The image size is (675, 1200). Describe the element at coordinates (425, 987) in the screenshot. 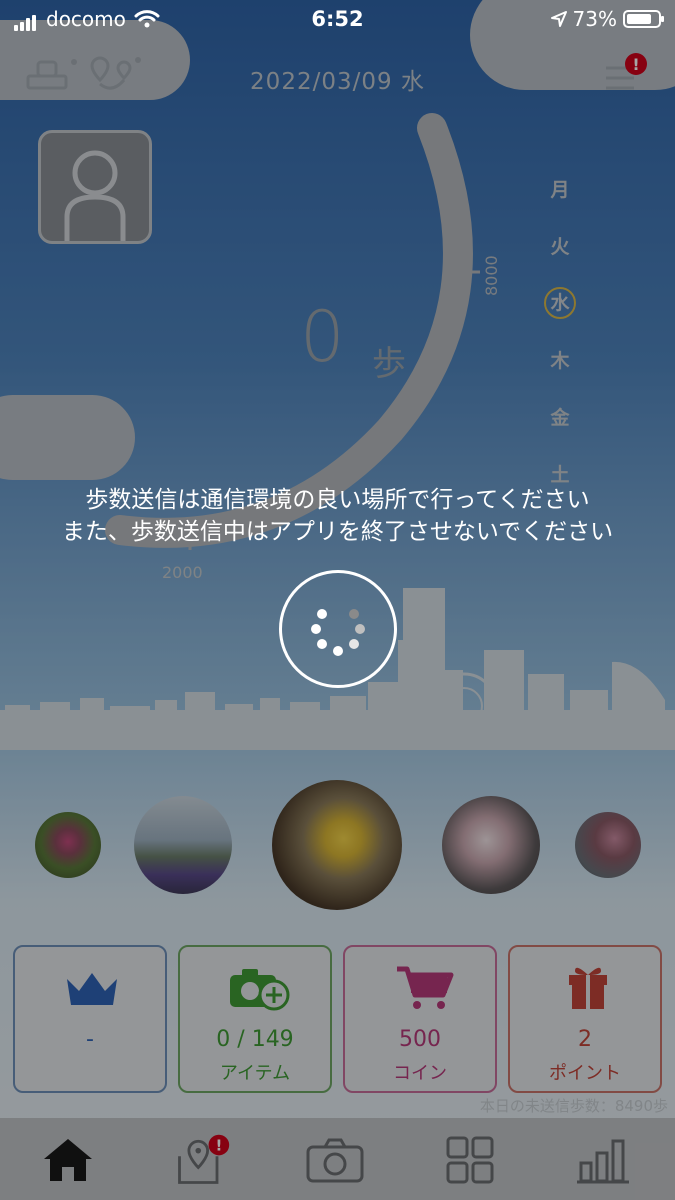

I see `shopping-cart-icon` at that location.